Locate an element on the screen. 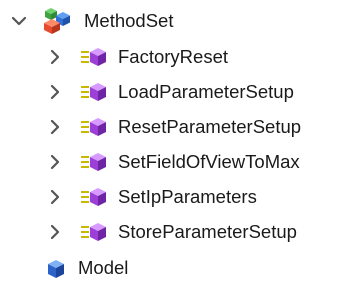  blue-cube-icon is located at coordinates (56, 269).